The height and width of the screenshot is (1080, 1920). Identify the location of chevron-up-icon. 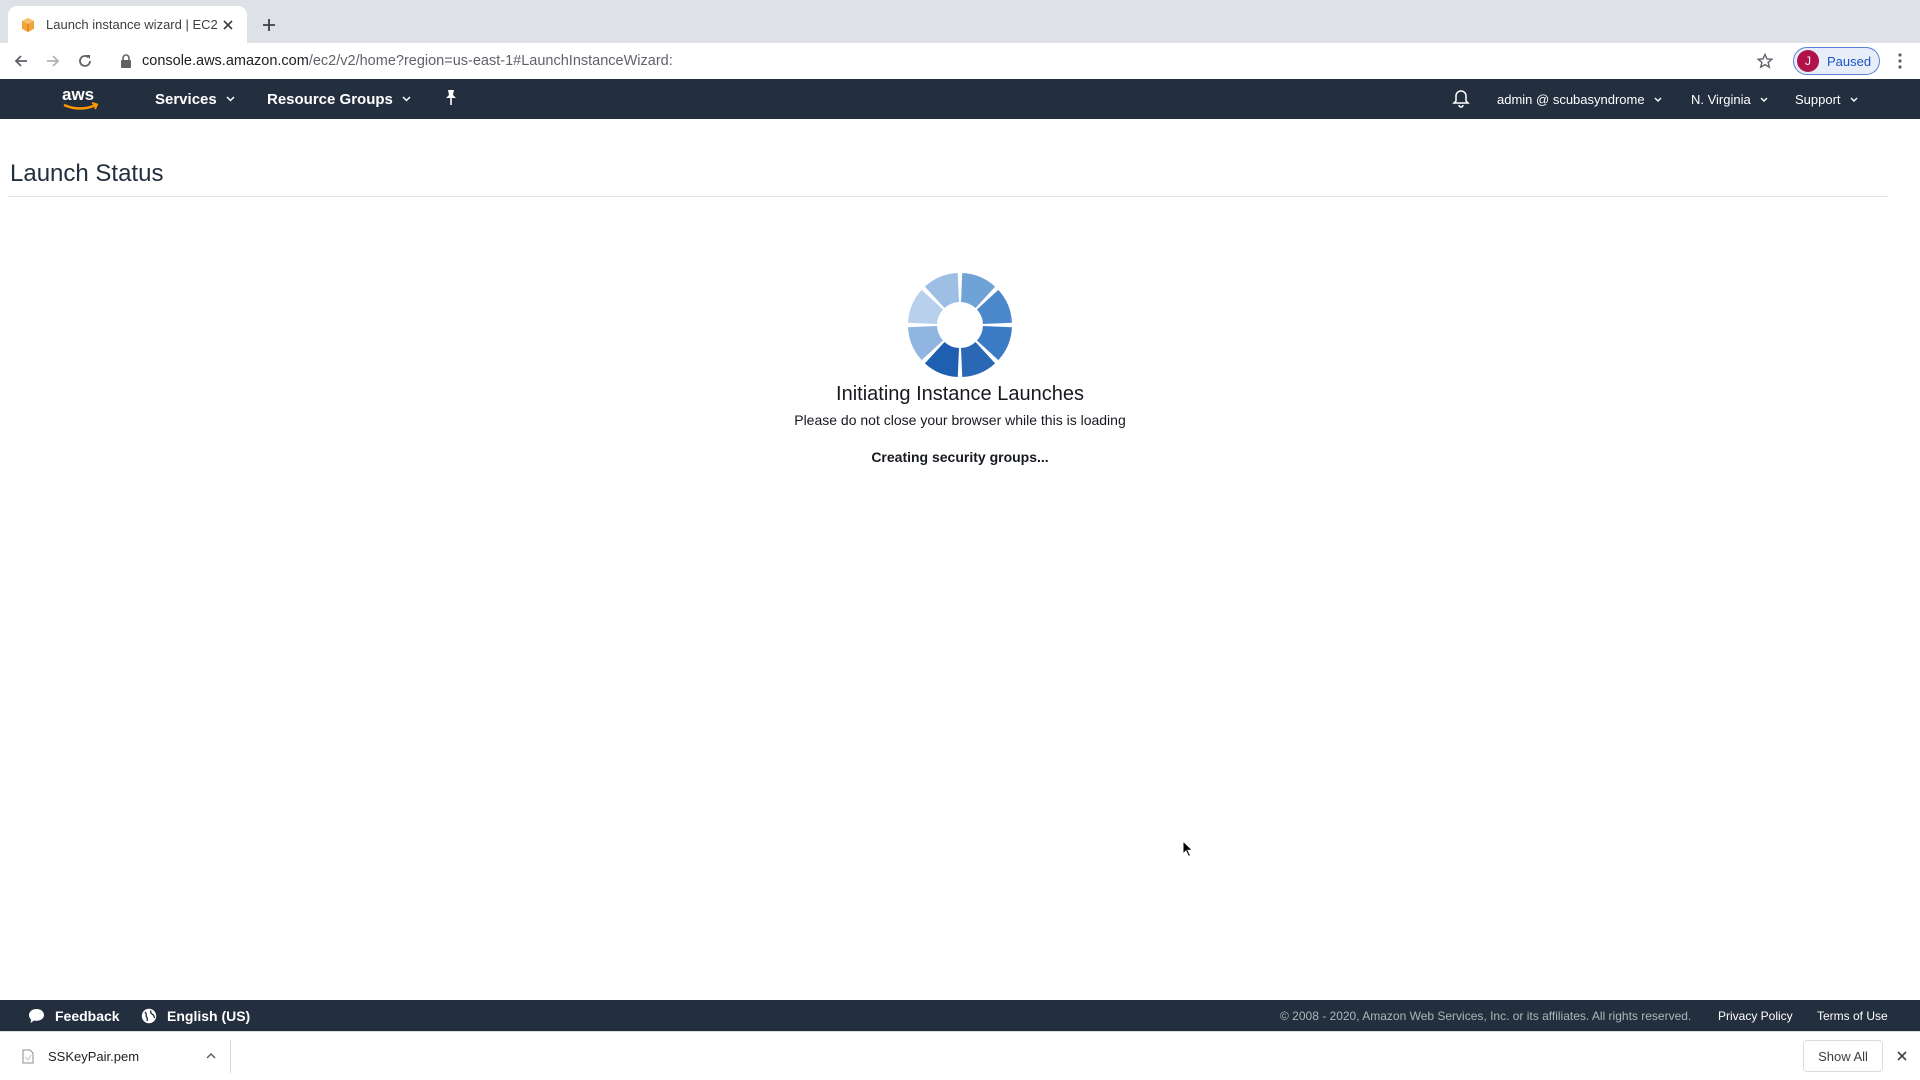
(211, 1056).